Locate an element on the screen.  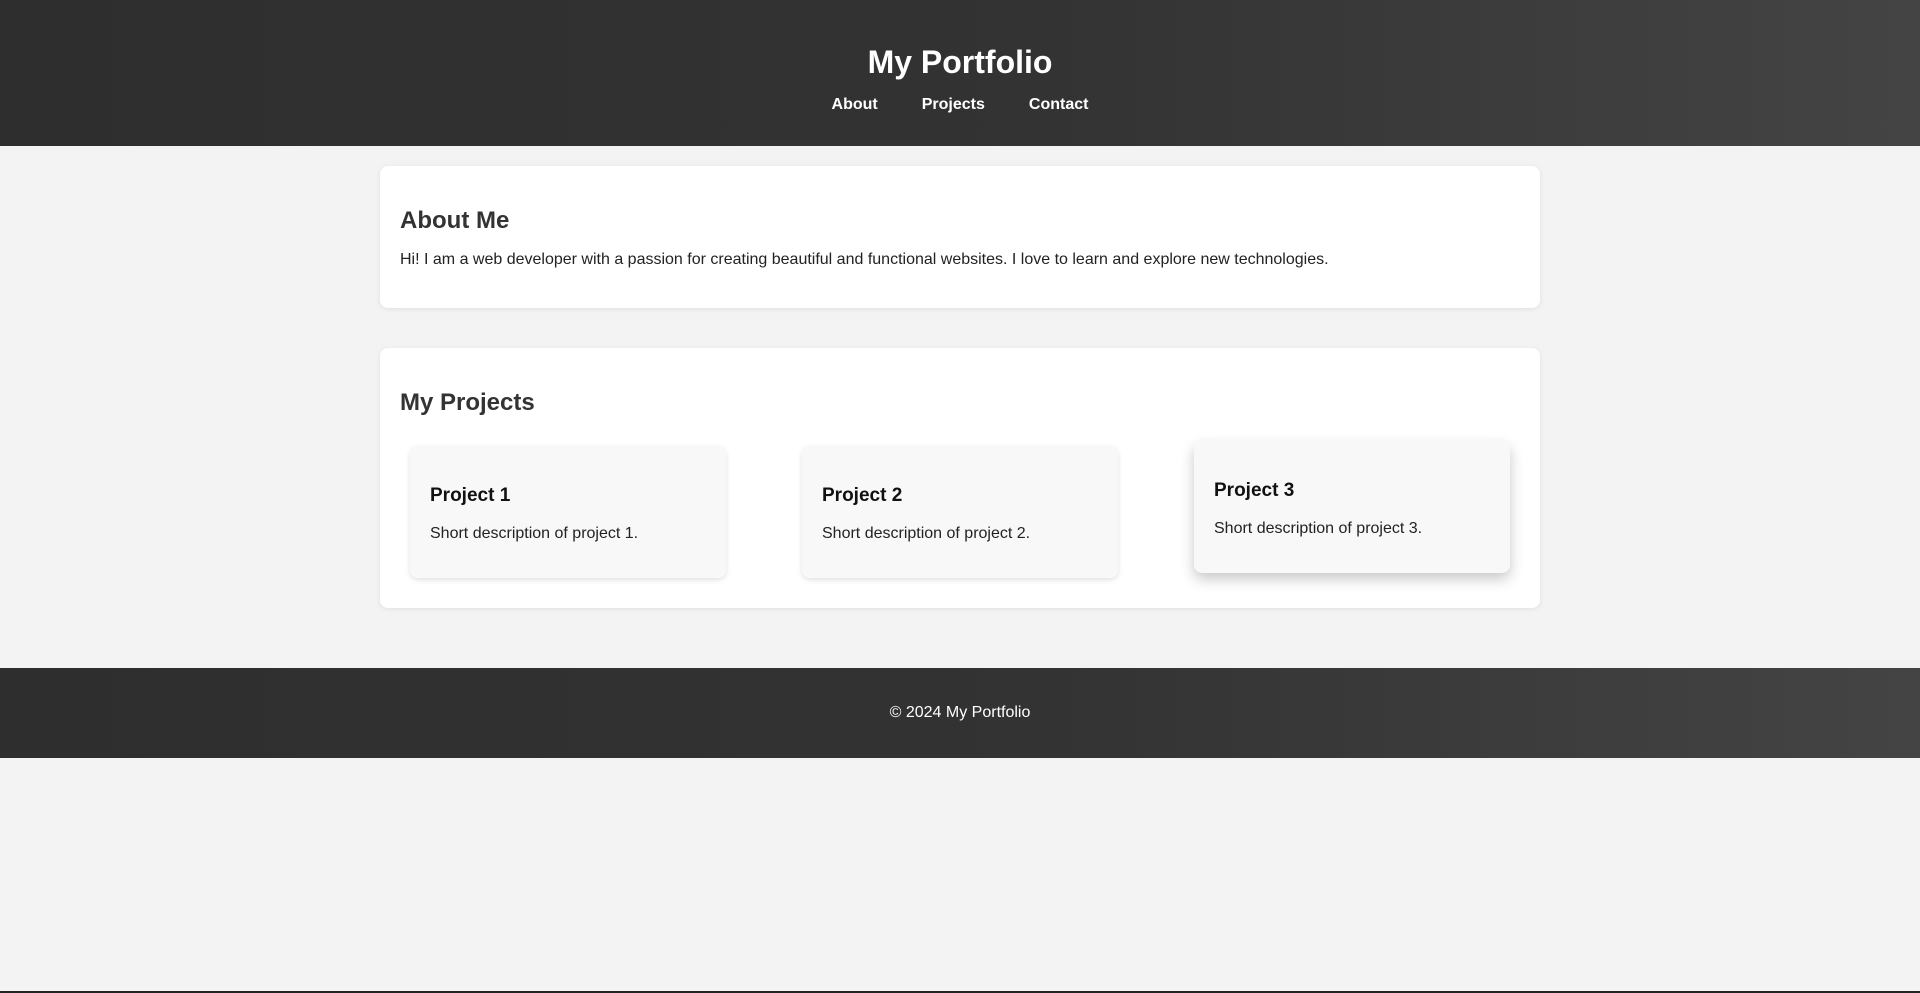
project-title: Project 3 is located at coordinates (1254, 490).